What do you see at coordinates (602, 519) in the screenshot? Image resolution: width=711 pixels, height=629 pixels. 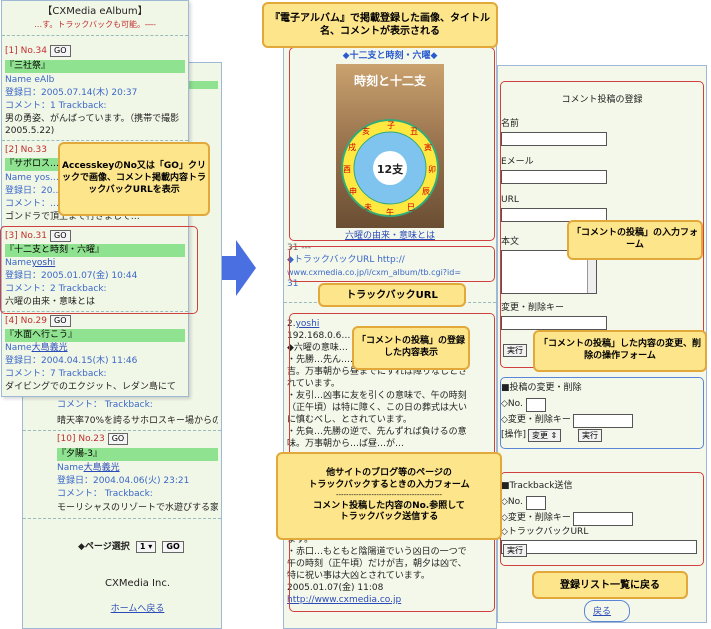 I see `trackback-send-frame` at bounding box center [602, 519].